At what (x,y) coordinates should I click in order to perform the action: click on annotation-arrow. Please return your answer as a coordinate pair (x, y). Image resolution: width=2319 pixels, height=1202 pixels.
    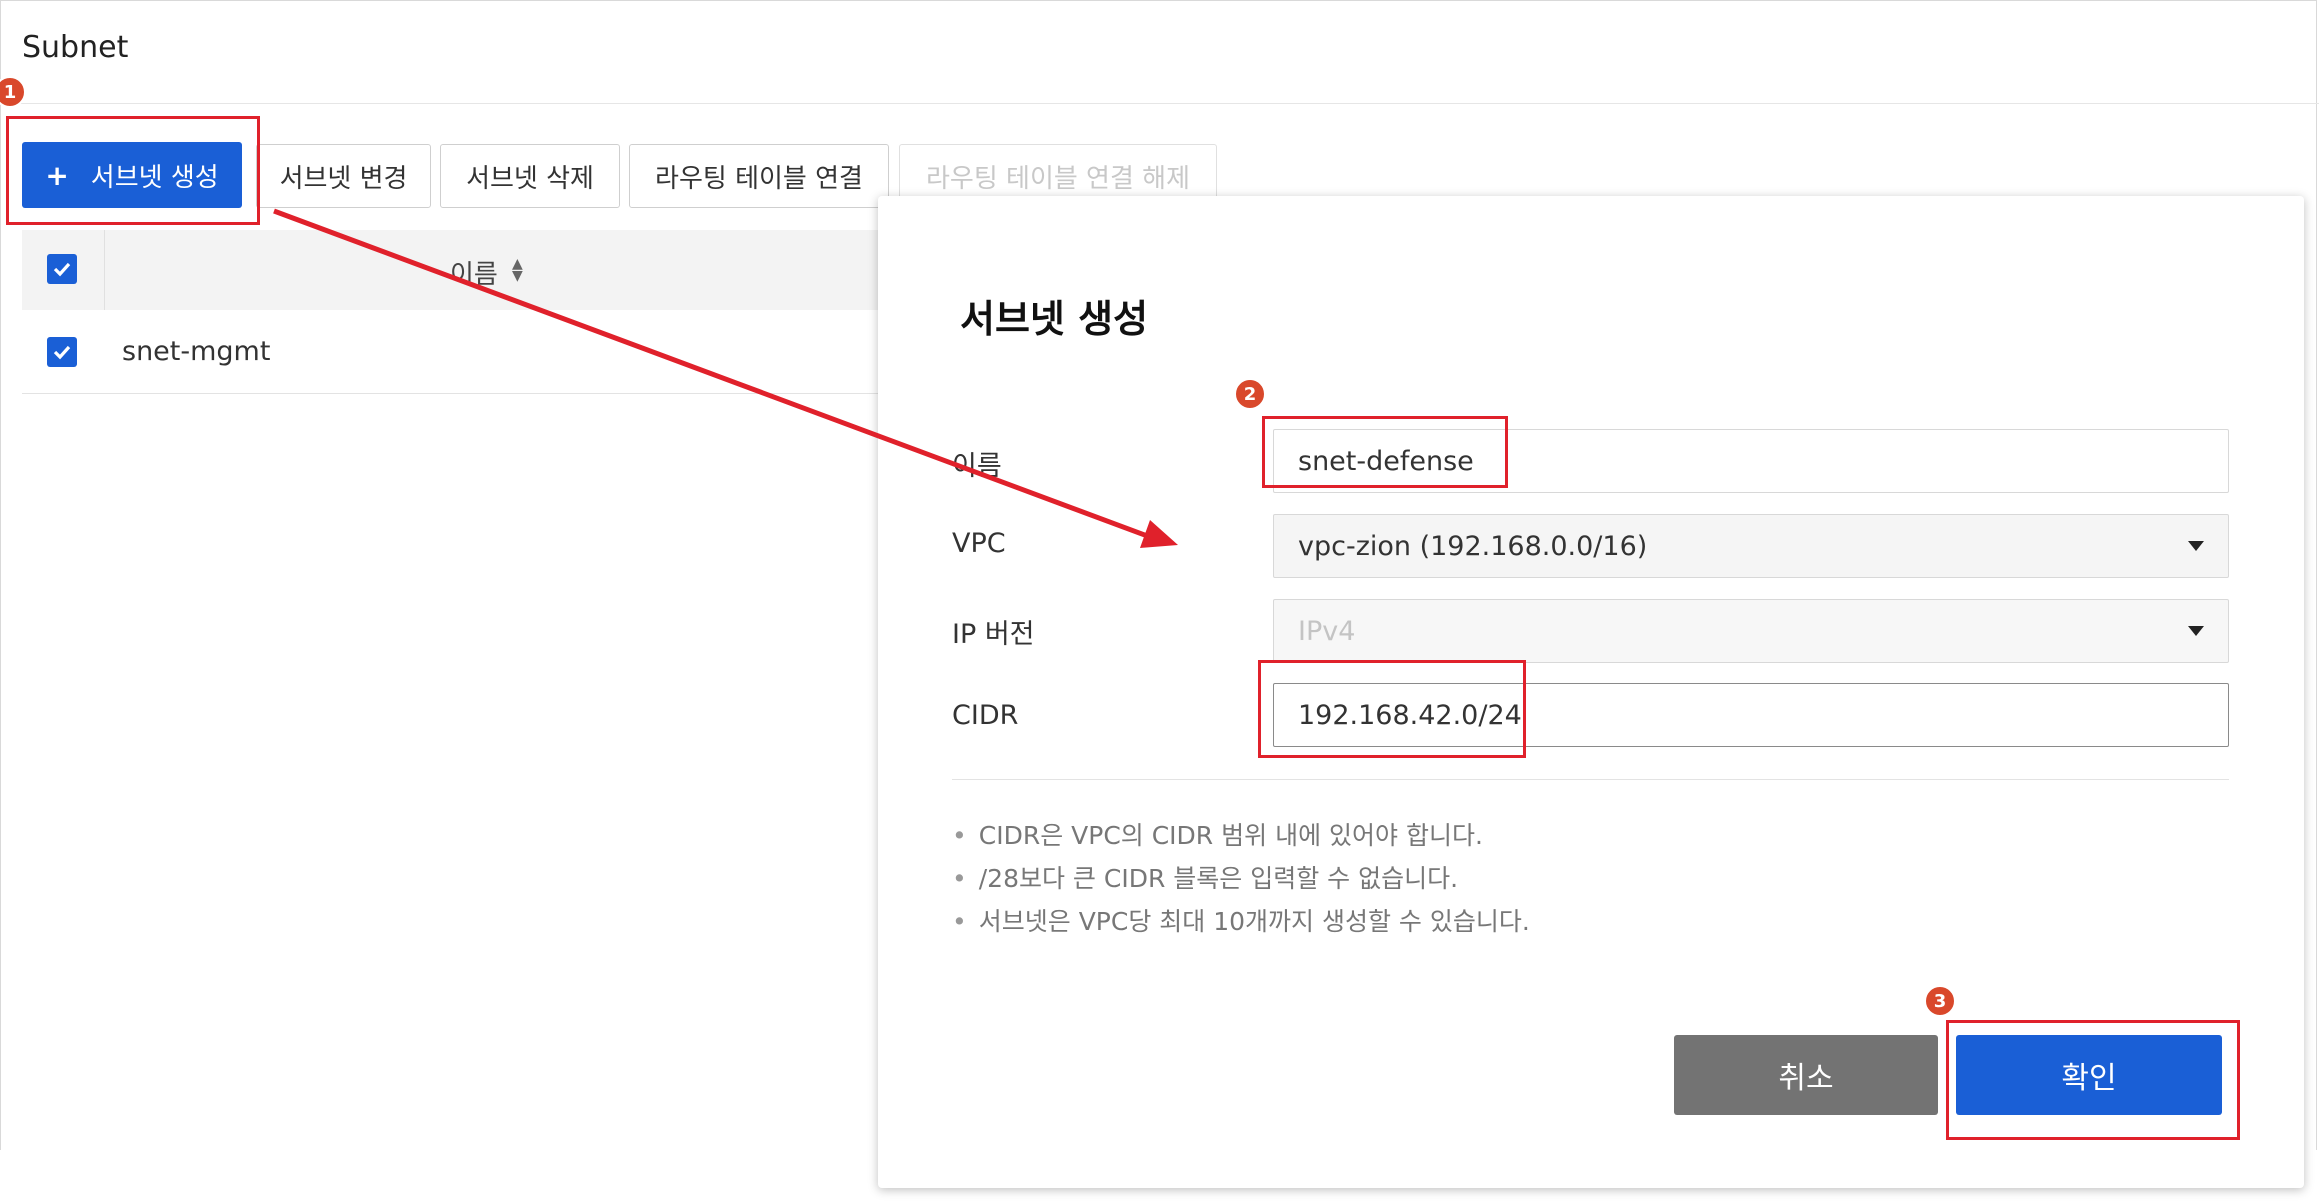
    Looking at the image, I should click on (725, 378).